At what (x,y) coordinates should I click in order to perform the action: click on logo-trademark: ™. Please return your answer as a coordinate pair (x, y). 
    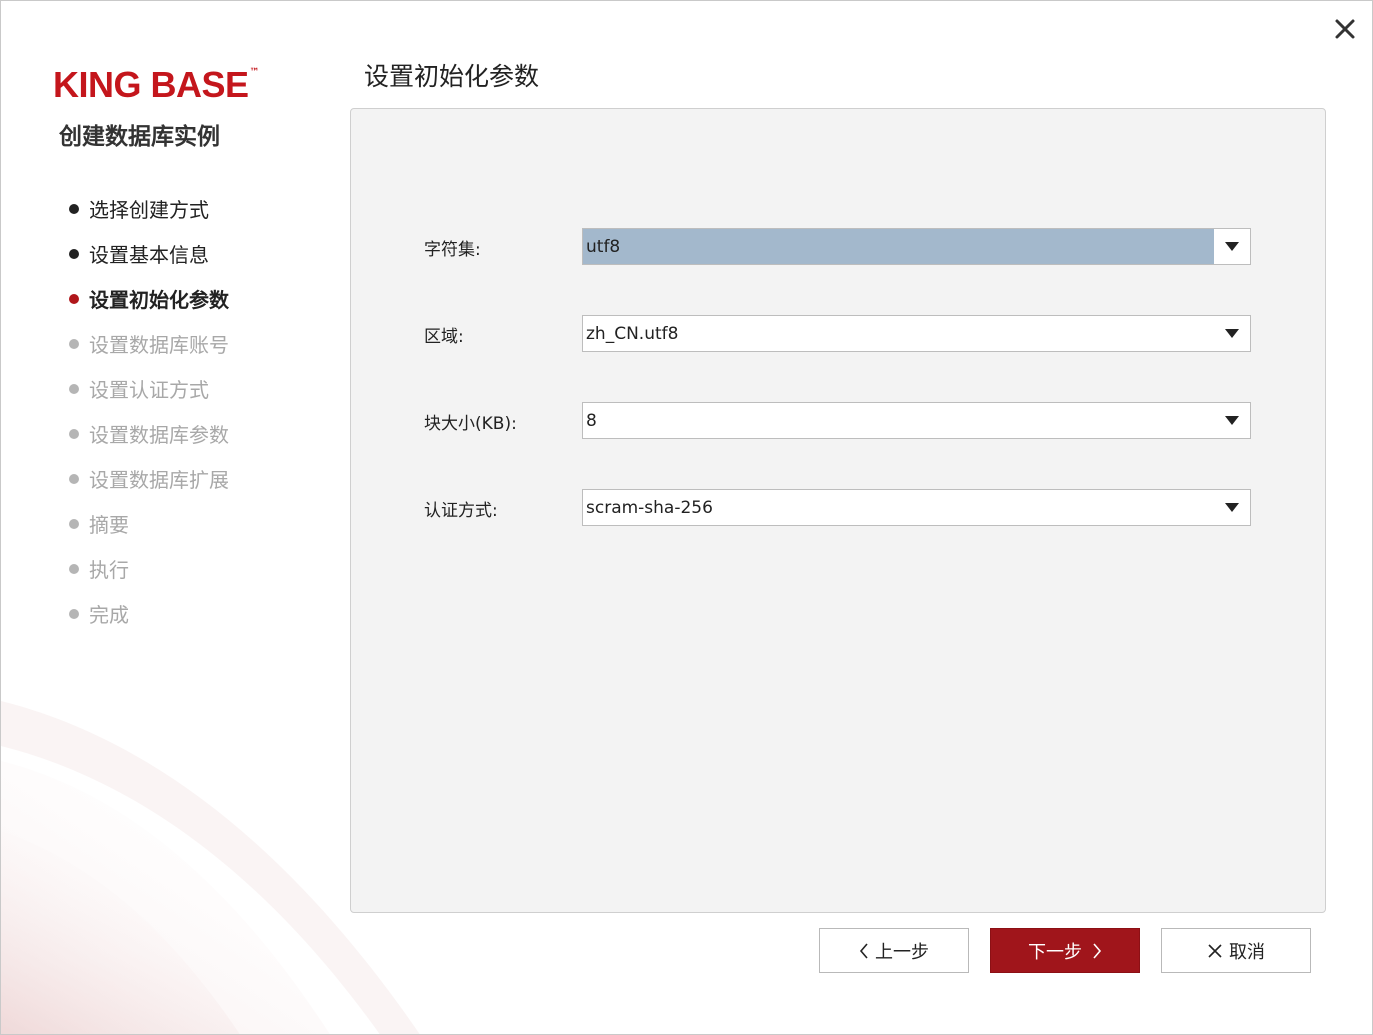
    Looking at the image, I should click on (254, 72).